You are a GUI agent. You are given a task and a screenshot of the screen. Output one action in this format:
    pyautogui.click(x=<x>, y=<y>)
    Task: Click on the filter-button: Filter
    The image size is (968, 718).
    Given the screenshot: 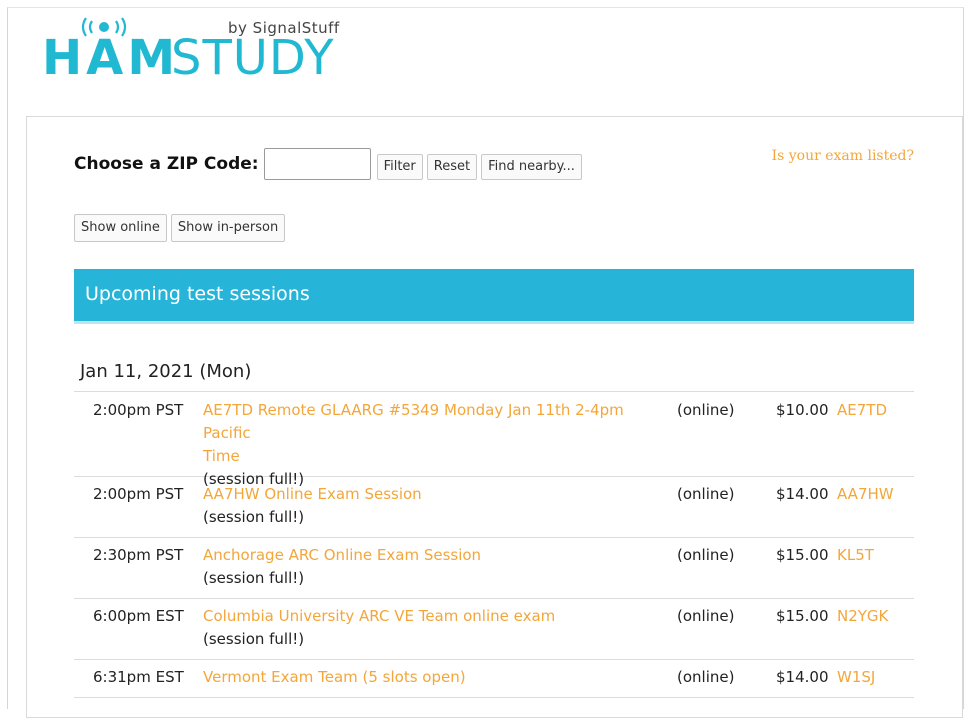 What is the action you would take?
    pyautogui.click(x=399, y=167)
    